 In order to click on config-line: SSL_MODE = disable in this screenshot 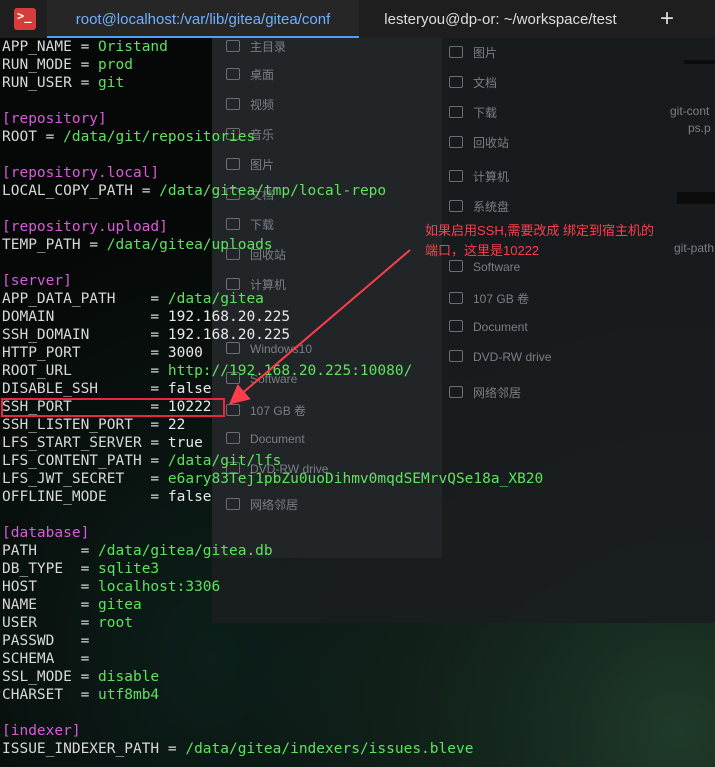, I will do `click(80, 677)`.